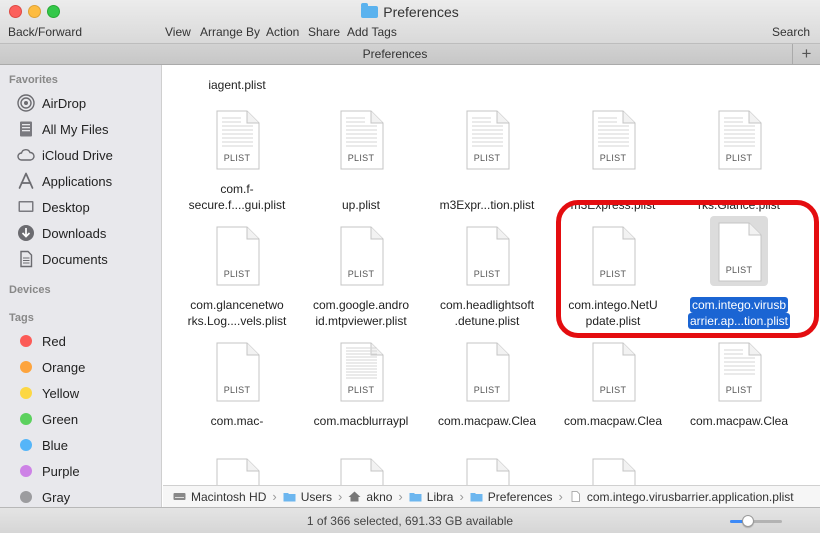  I want to click on file-item: PLIST com.google.andro id.mtpviewer.plist, so click(361, 277).